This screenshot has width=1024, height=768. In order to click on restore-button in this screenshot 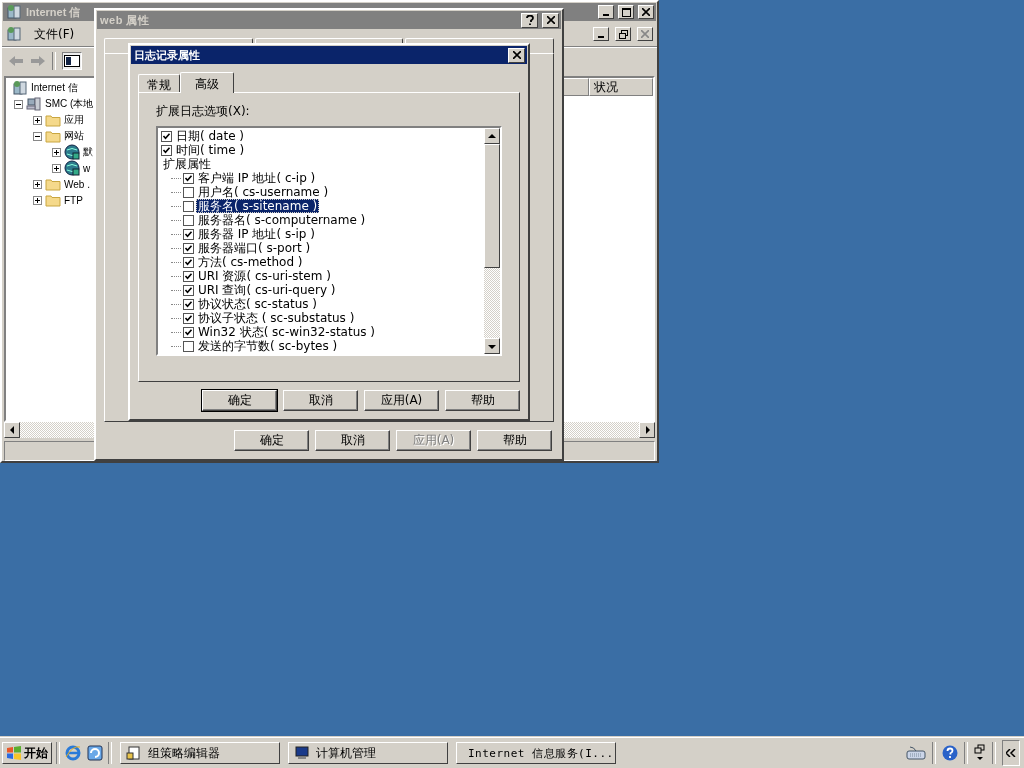, I will do `click(623, 34)`.